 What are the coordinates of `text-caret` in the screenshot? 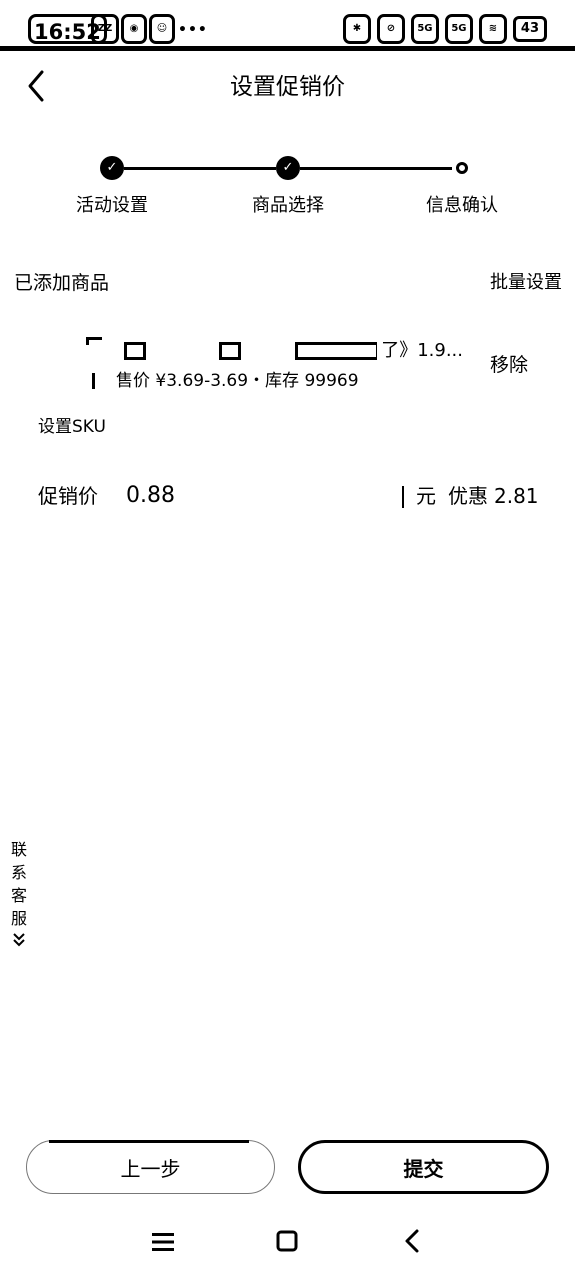 It's located at (403, 497).